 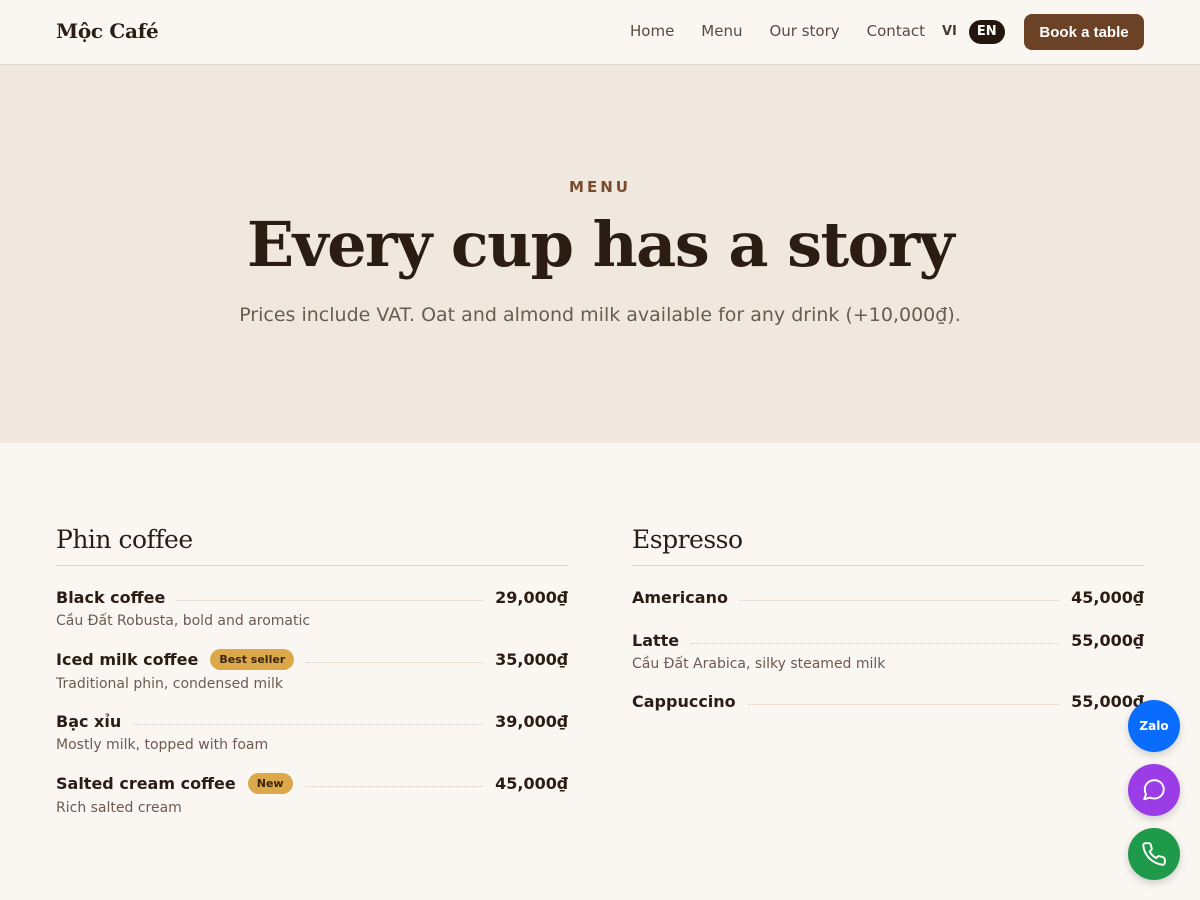 What do you see at coordinates (107, 31) in the screenshot?
I see `brand-logo: Mộc Café` at bounding box center [107, 31].